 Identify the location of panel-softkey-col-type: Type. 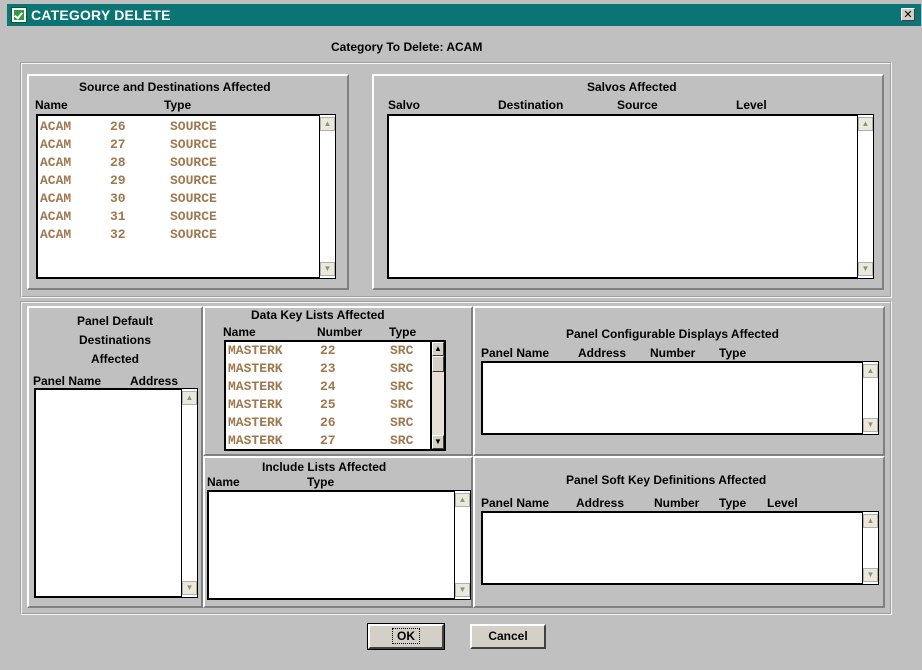
(733, 503).